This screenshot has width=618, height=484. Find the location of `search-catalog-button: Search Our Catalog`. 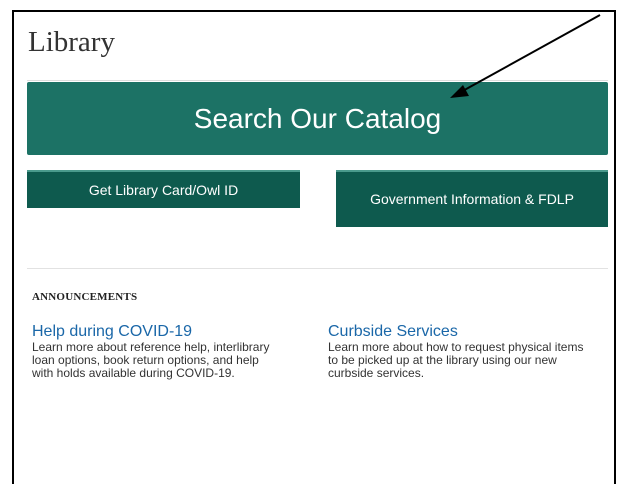

search-catalog-button: Search Our Catalog is located at coordinates (317, 118).